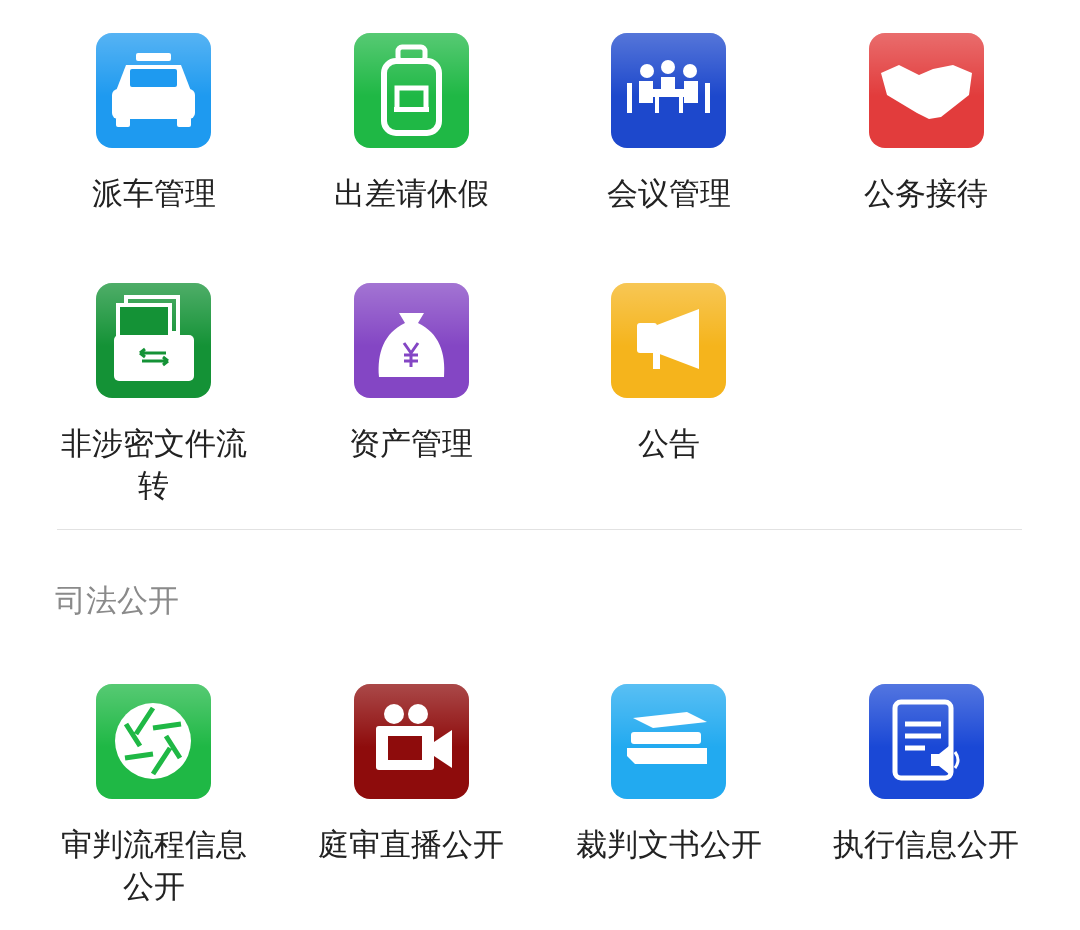 The width and height of the screenshot is (1080, 930). I want to click on app-shortcut: 会议管理, so click(669, 148).